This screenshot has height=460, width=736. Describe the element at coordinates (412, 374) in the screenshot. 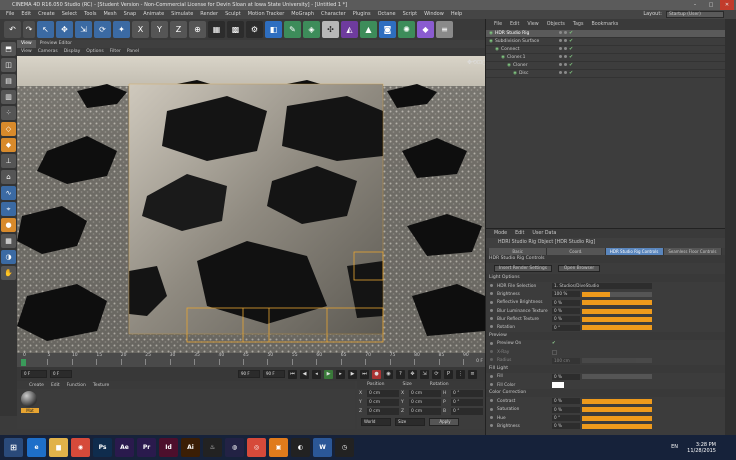

I see `position-key-icon: ✥` at that location.